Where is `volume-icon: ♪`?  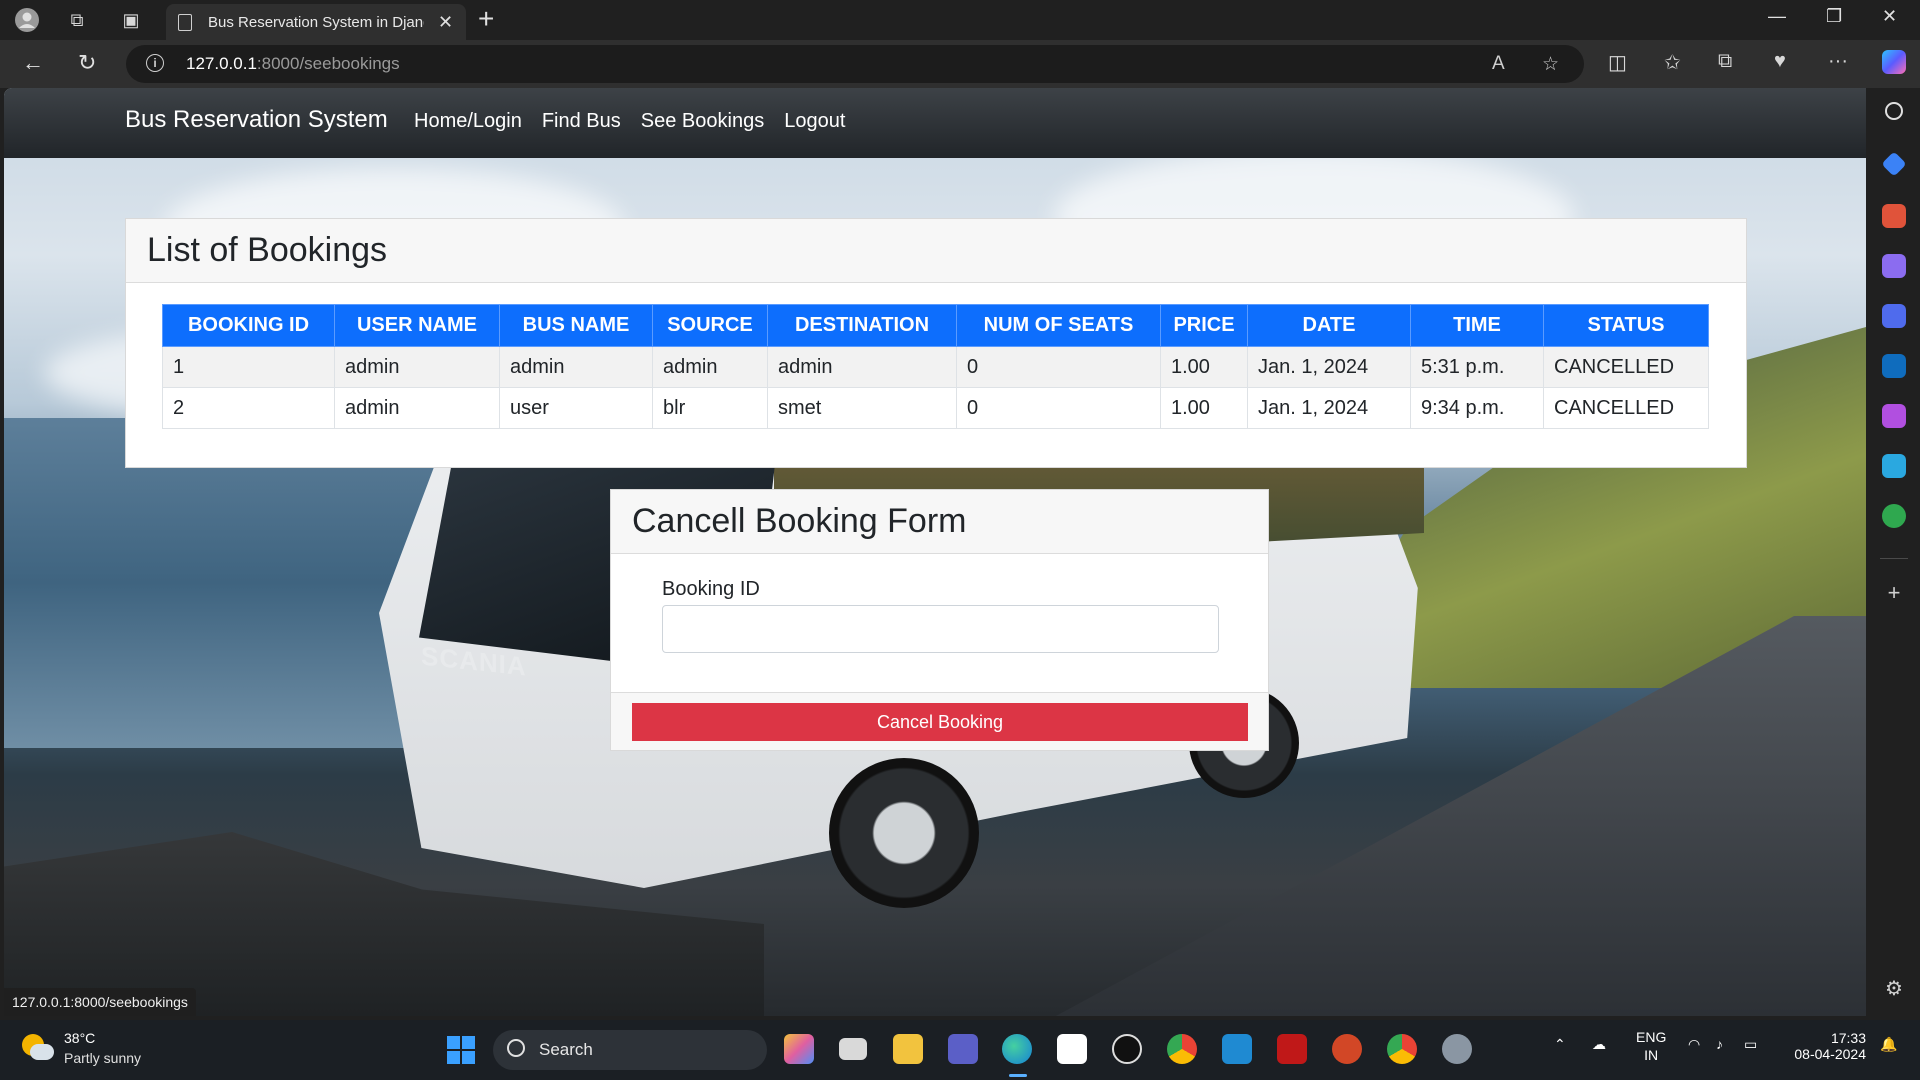 volume-icon: ♪ is located at coordinates (1719, 1044).